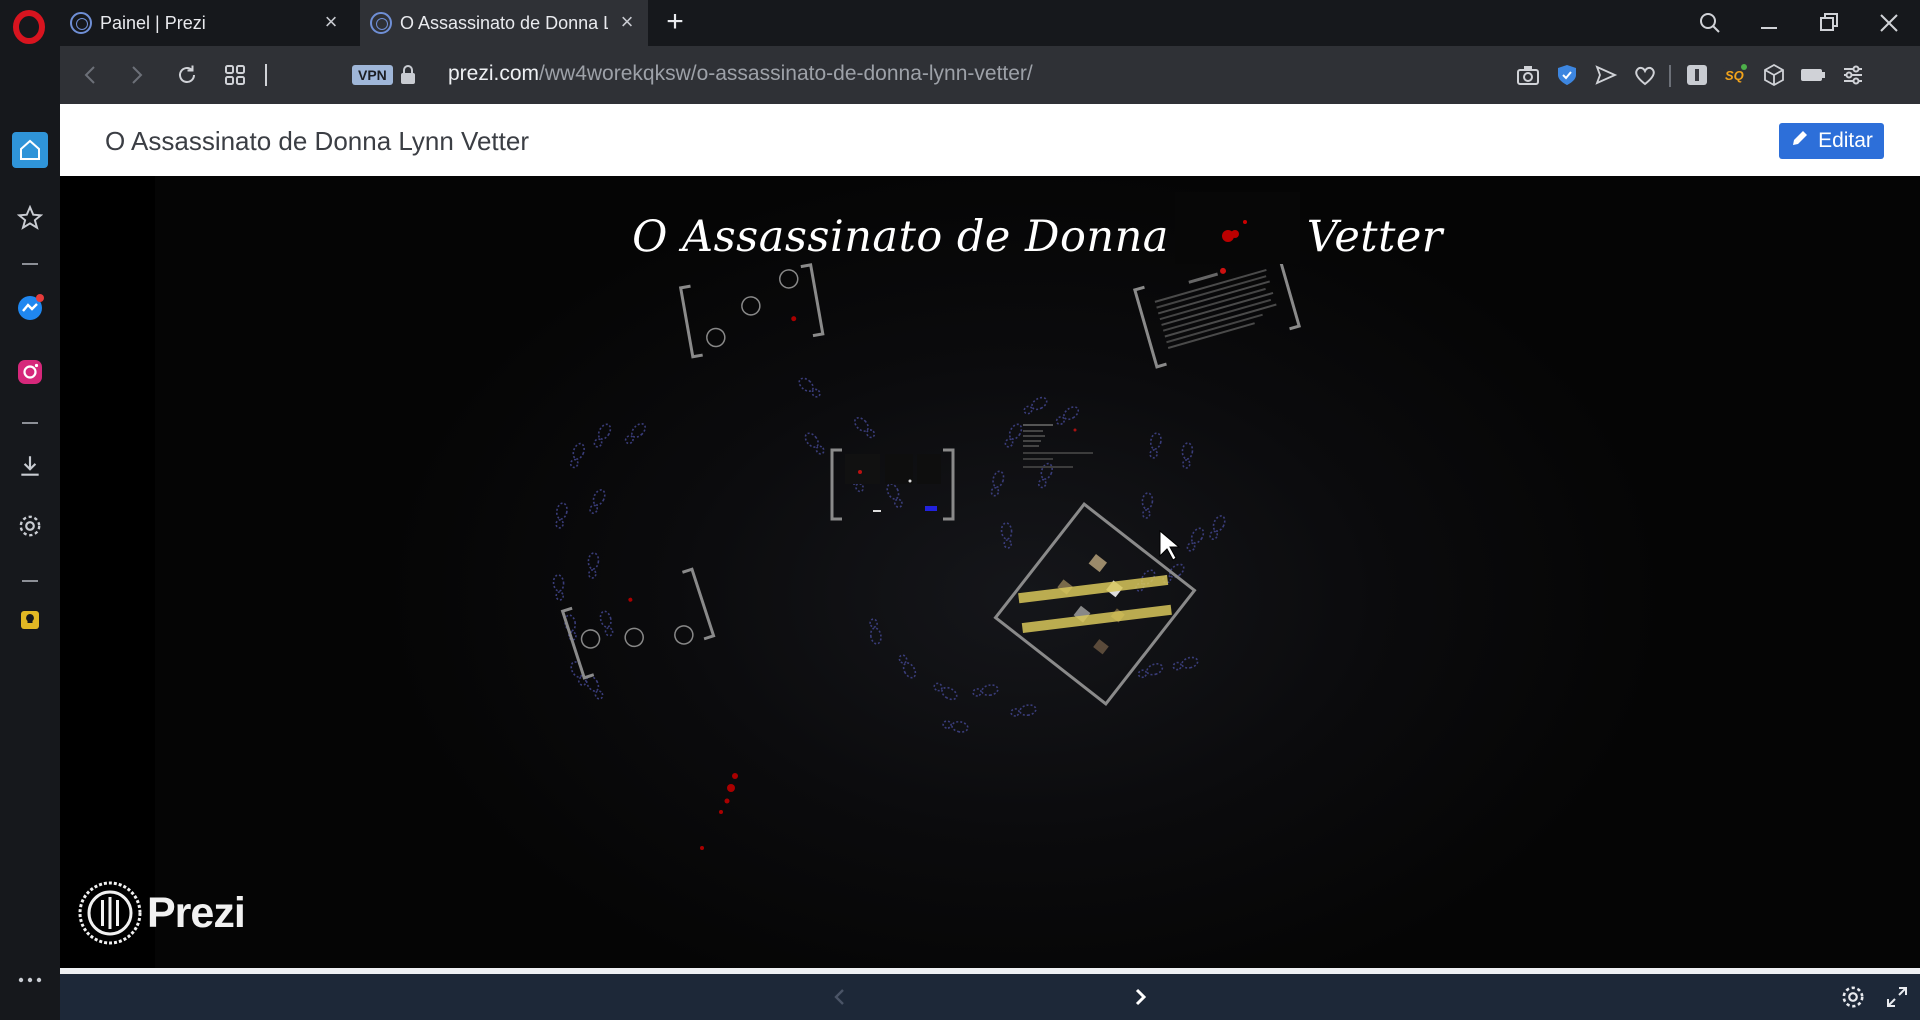 The image size is (1920, 1020). Describe the element at coordinates (235, 75) in the screenshot. I see `speed-dial-icon` at that location.